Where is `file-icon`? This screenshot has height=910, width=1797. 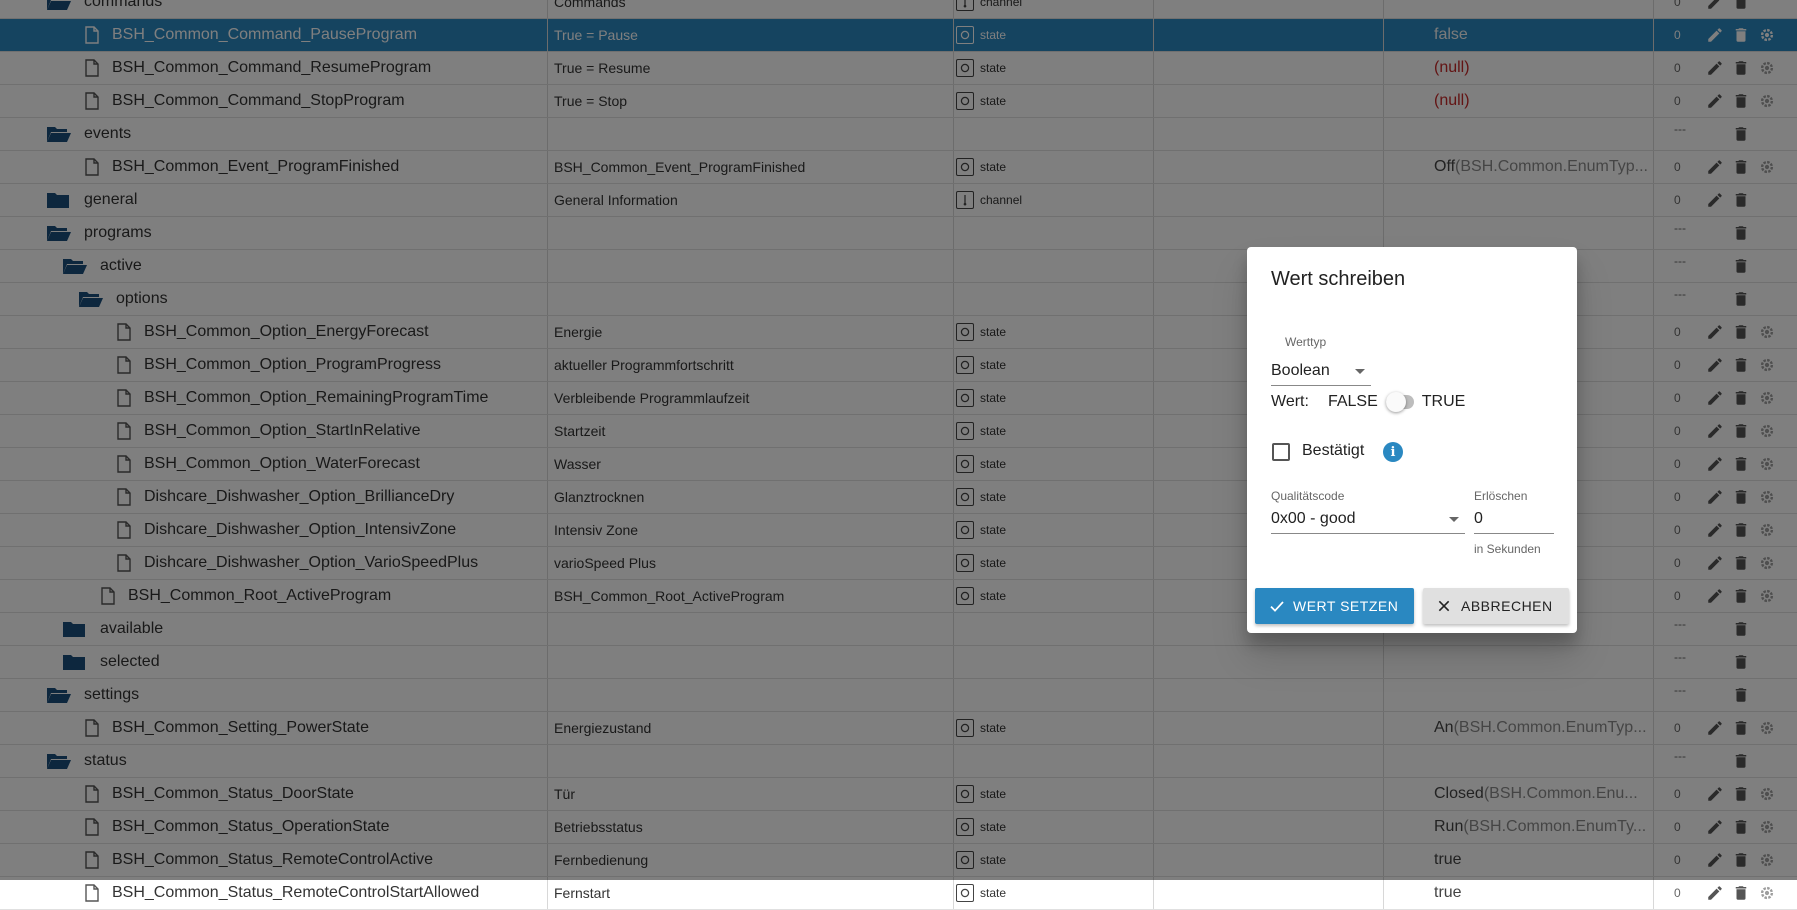 file-icon is located at coordinates (92, 893).